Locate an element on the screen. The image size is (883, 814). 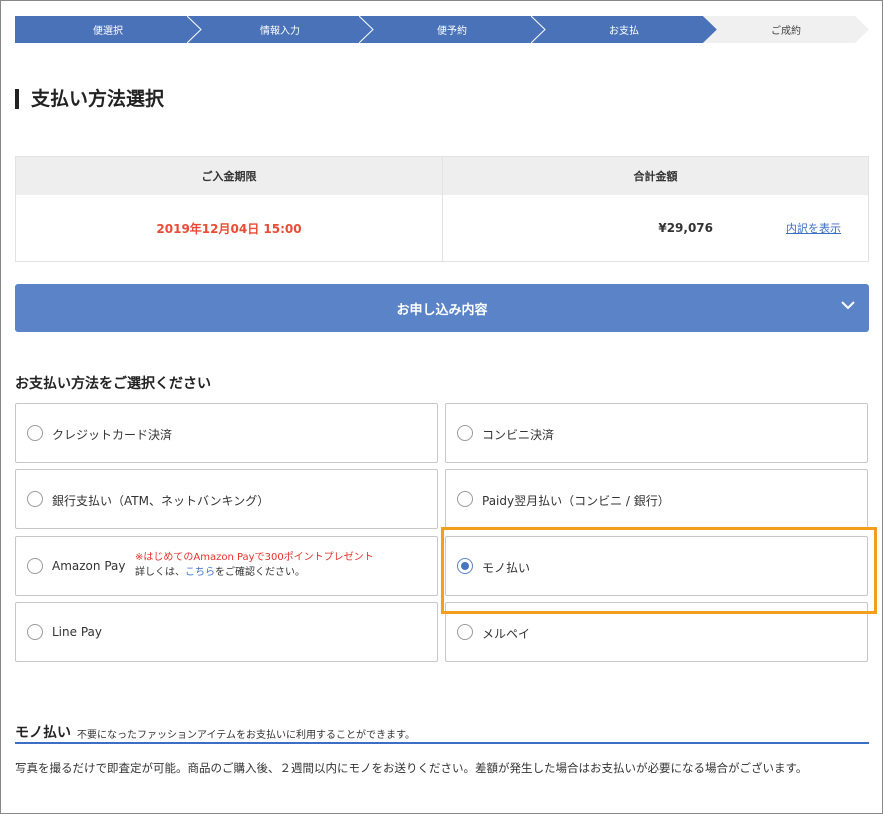
deadline-header: ご入金期限 is located at coordinates (229, 176).